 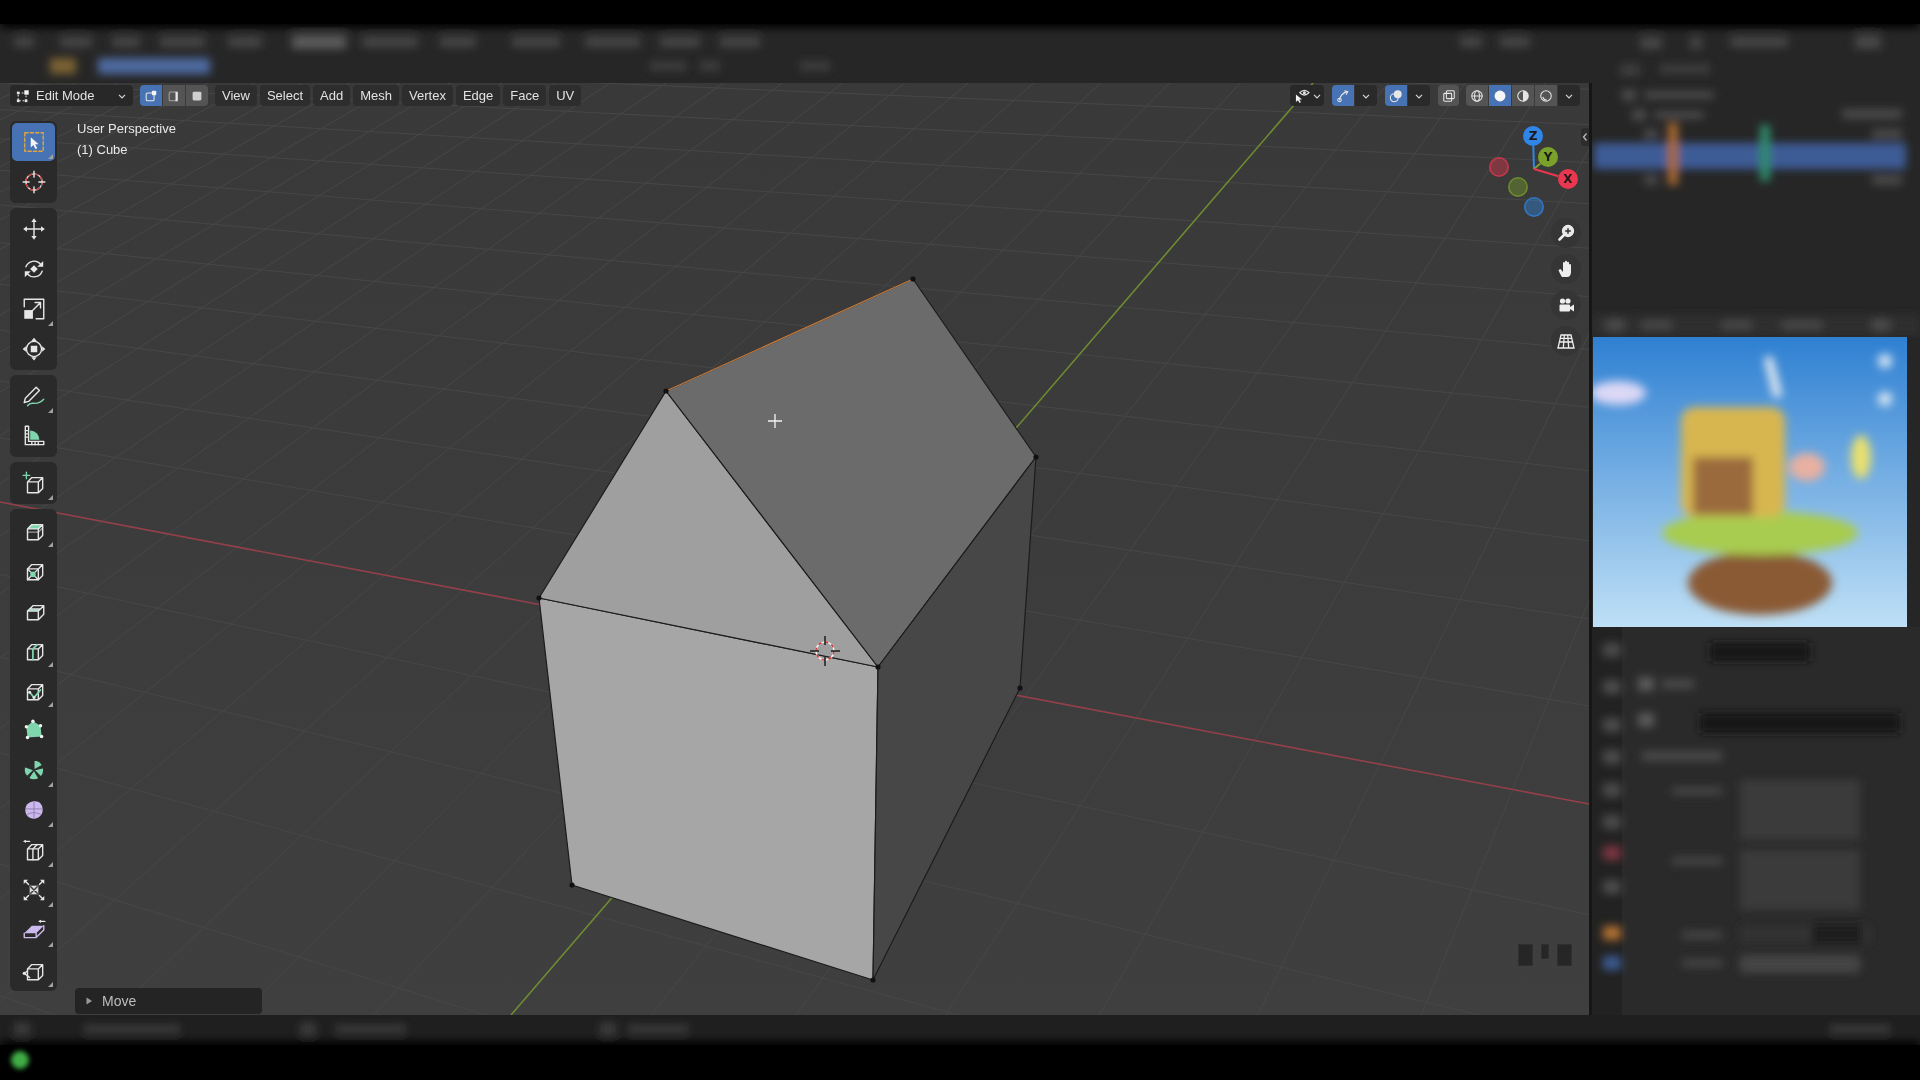 I want to click on mode-dropdown: Edit Mode, so click(x=71, y=95).